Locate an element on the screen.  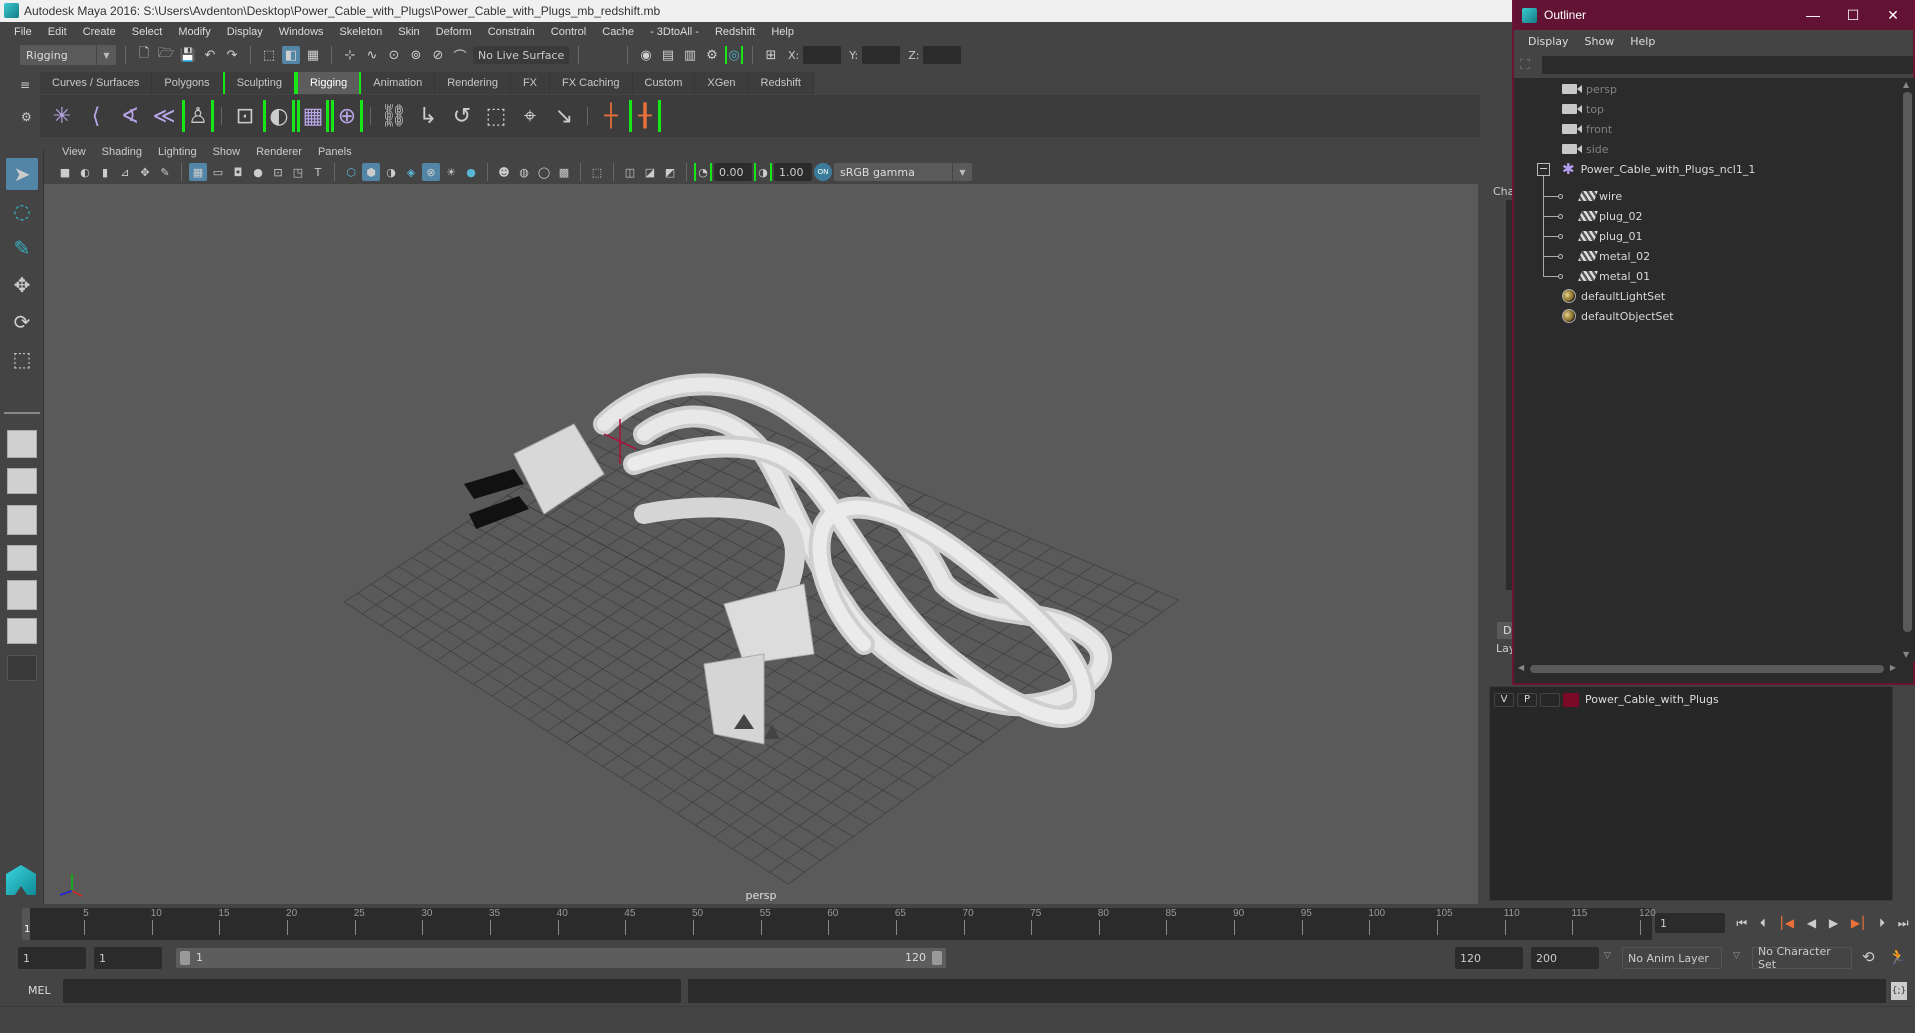
grid-toggle-icon: ▦ is located at coordinates (198, 172).